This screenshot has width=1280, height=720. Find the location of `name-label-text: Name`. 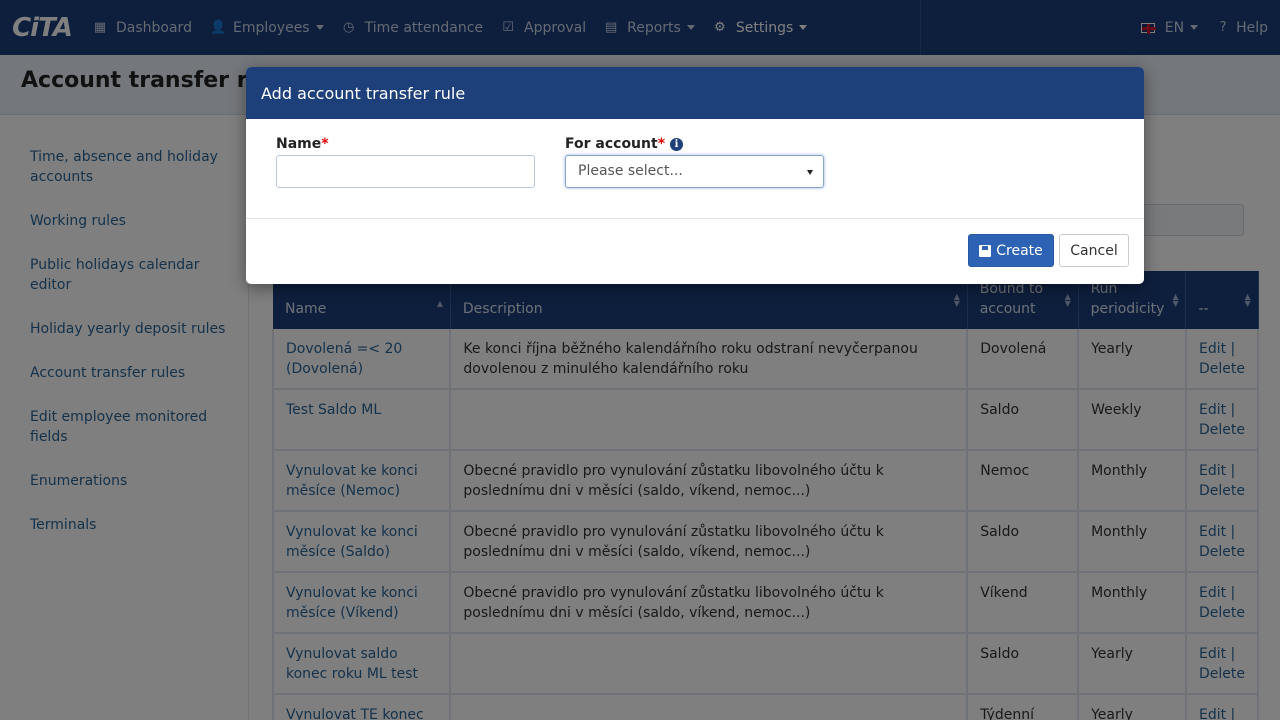

name-label-text: Name is located at coordinates (299, 144).